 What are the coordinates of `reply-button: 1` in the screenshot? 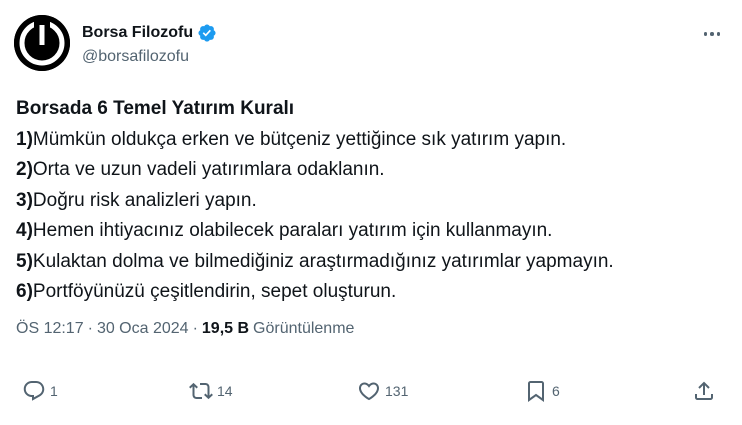 It's located at (40, 391).